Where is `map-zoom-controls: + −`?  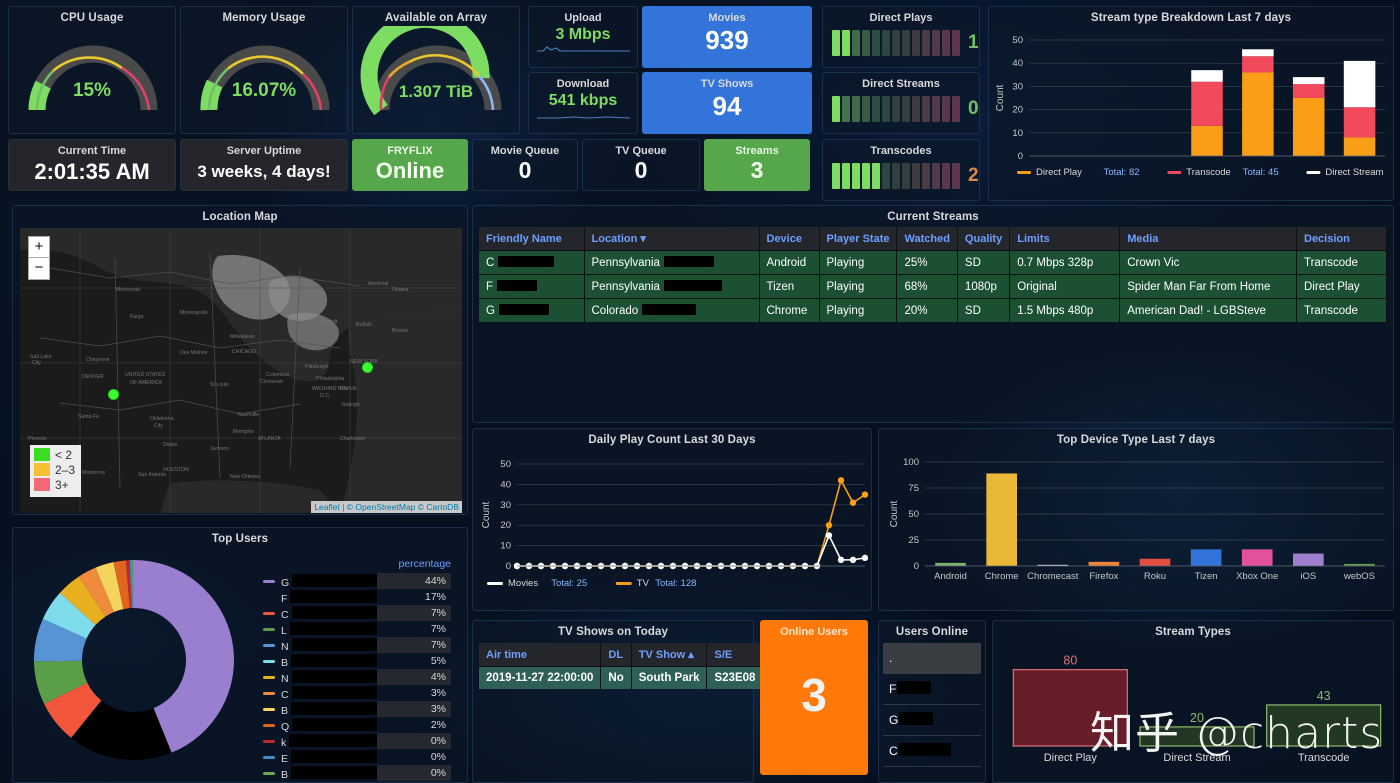
map-zoom-controls: + − is located at coordinates (39, 258).